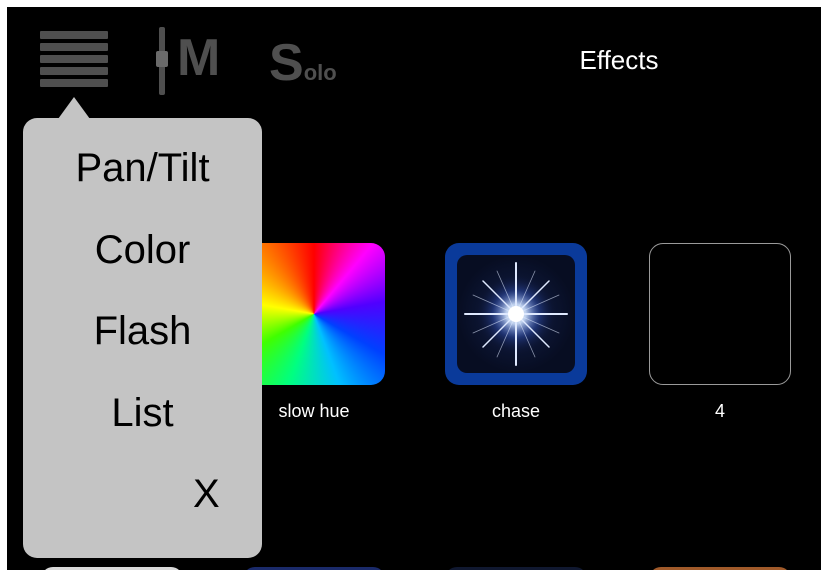 This screenshot has height=570, width=828. What do you see at coordinates (74, 108) in the screenshot?
I see `popover-arrow` at bounding box center [74, 108].